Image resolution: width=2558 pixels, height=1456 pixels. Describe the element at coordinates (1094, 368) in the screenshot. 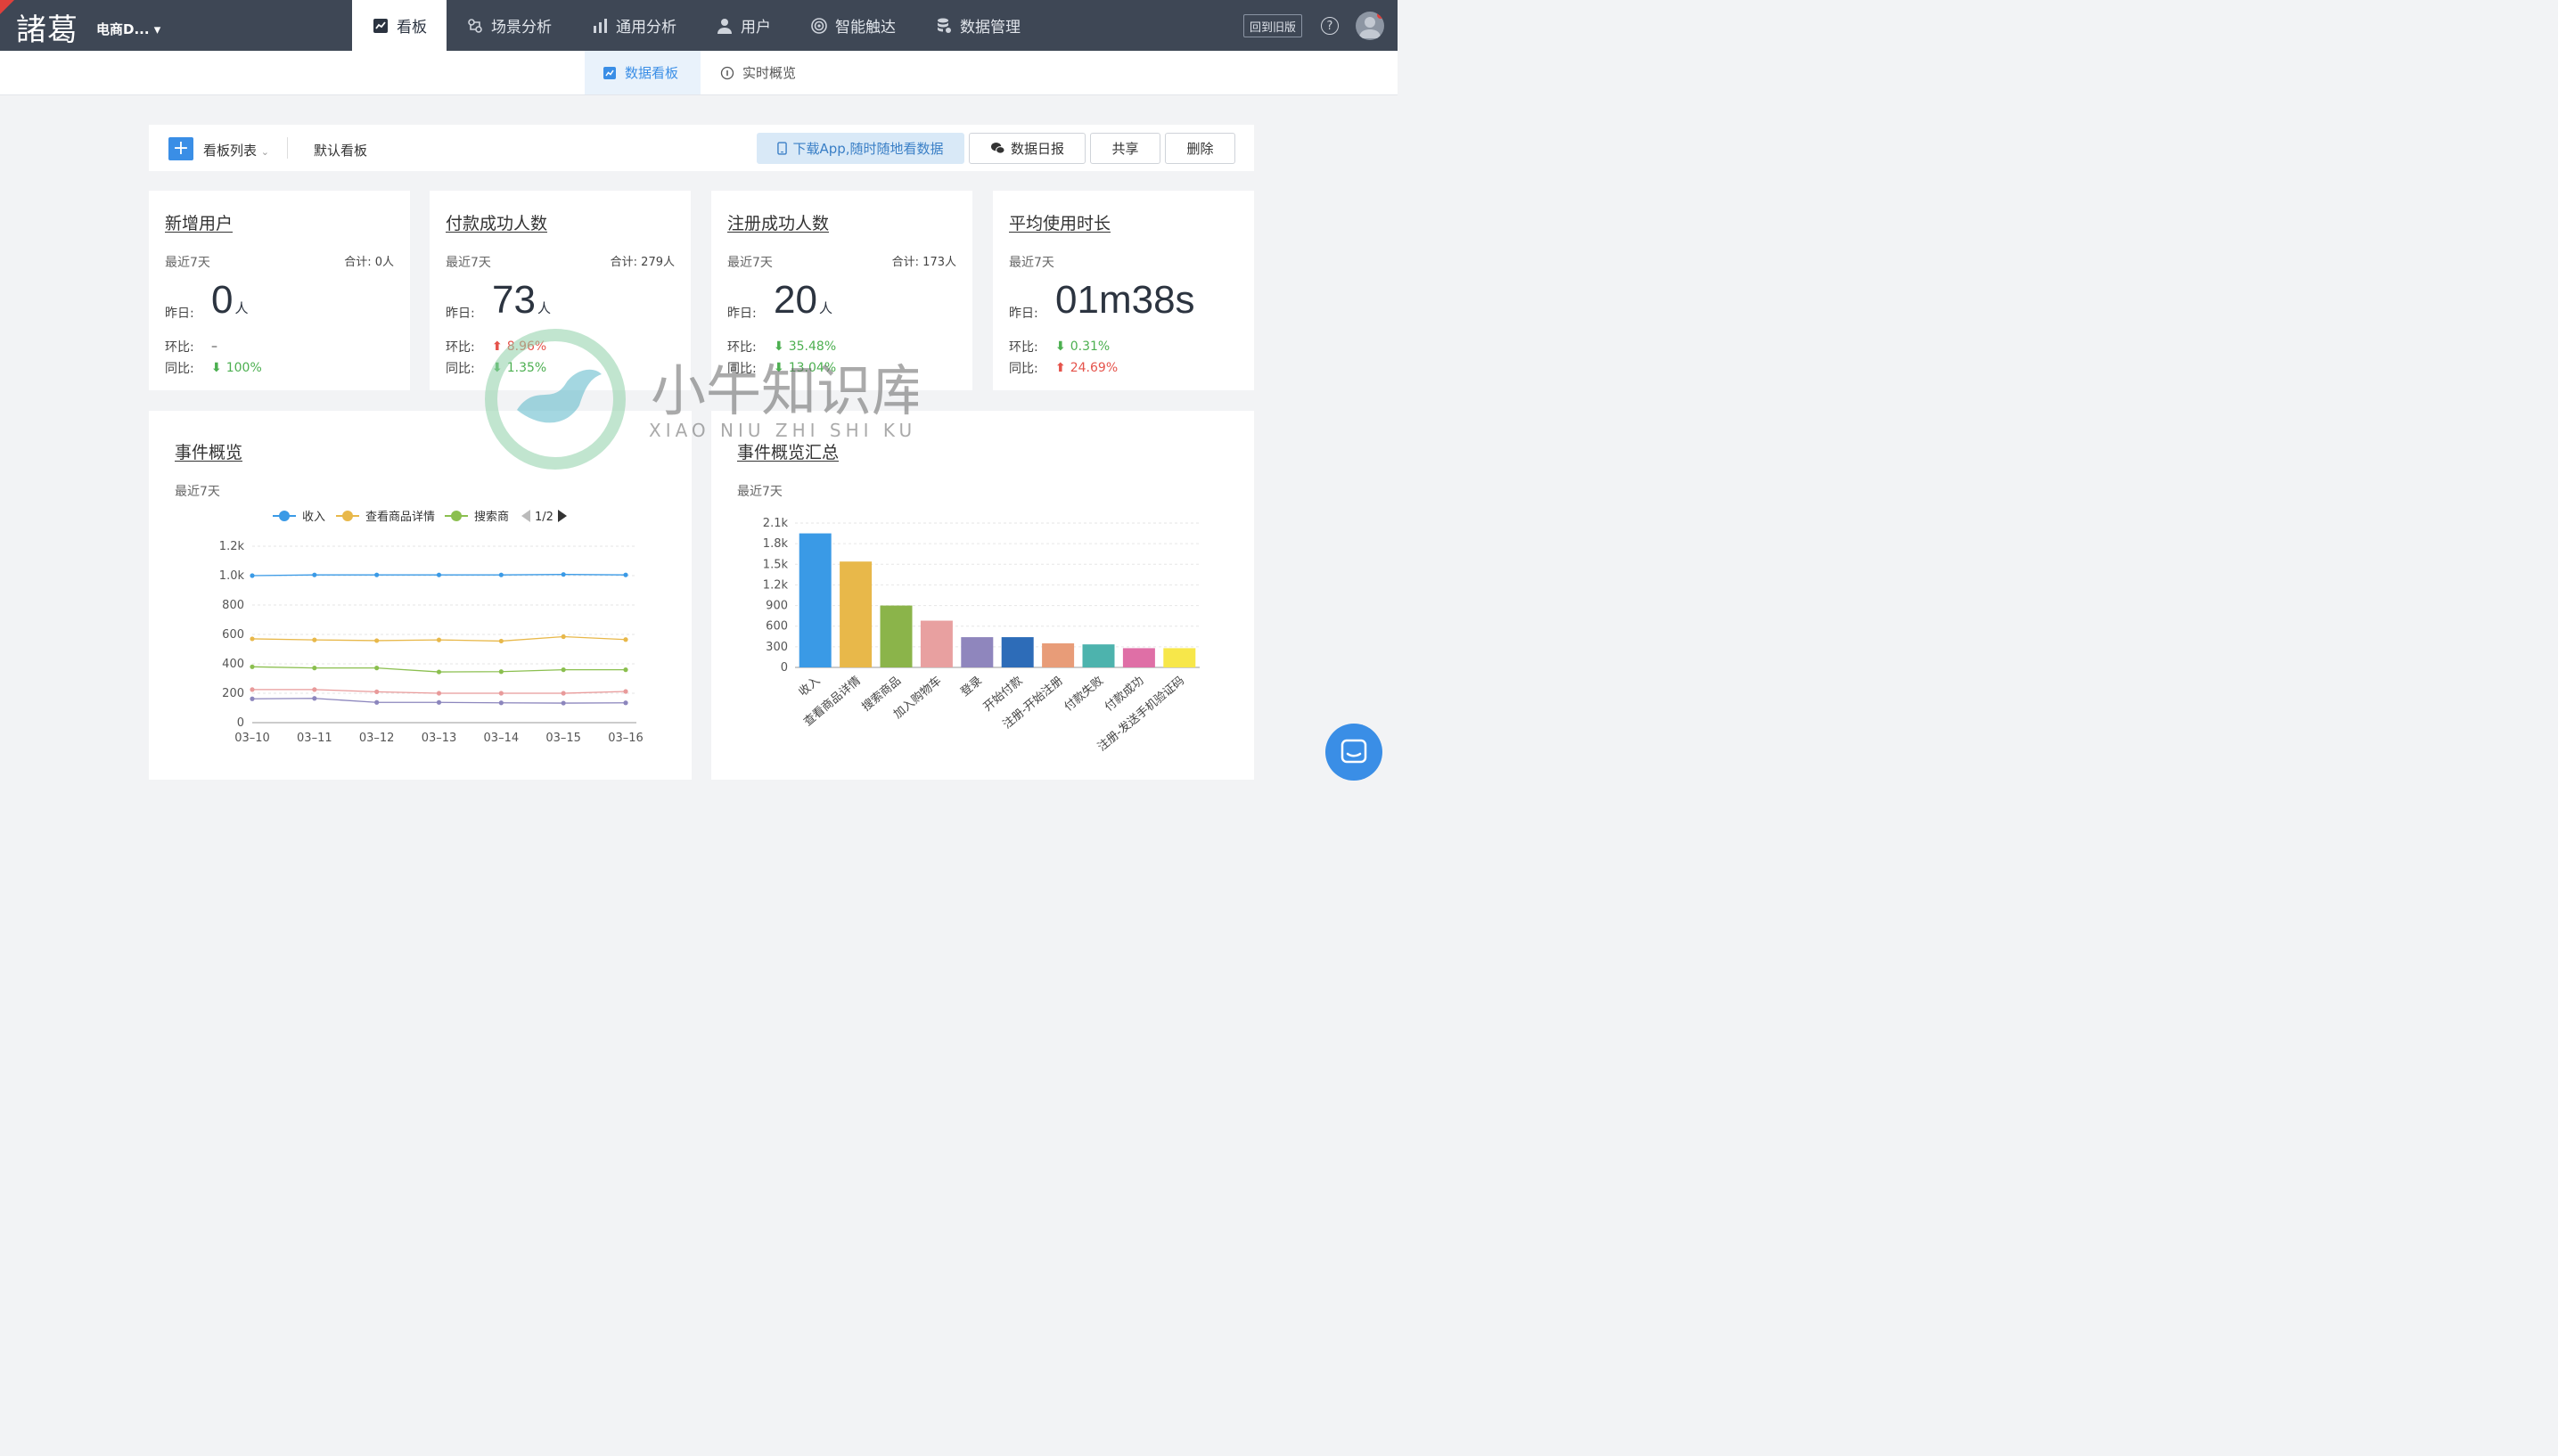

I see `kpi-yoy-value: 24.69%` at that location.